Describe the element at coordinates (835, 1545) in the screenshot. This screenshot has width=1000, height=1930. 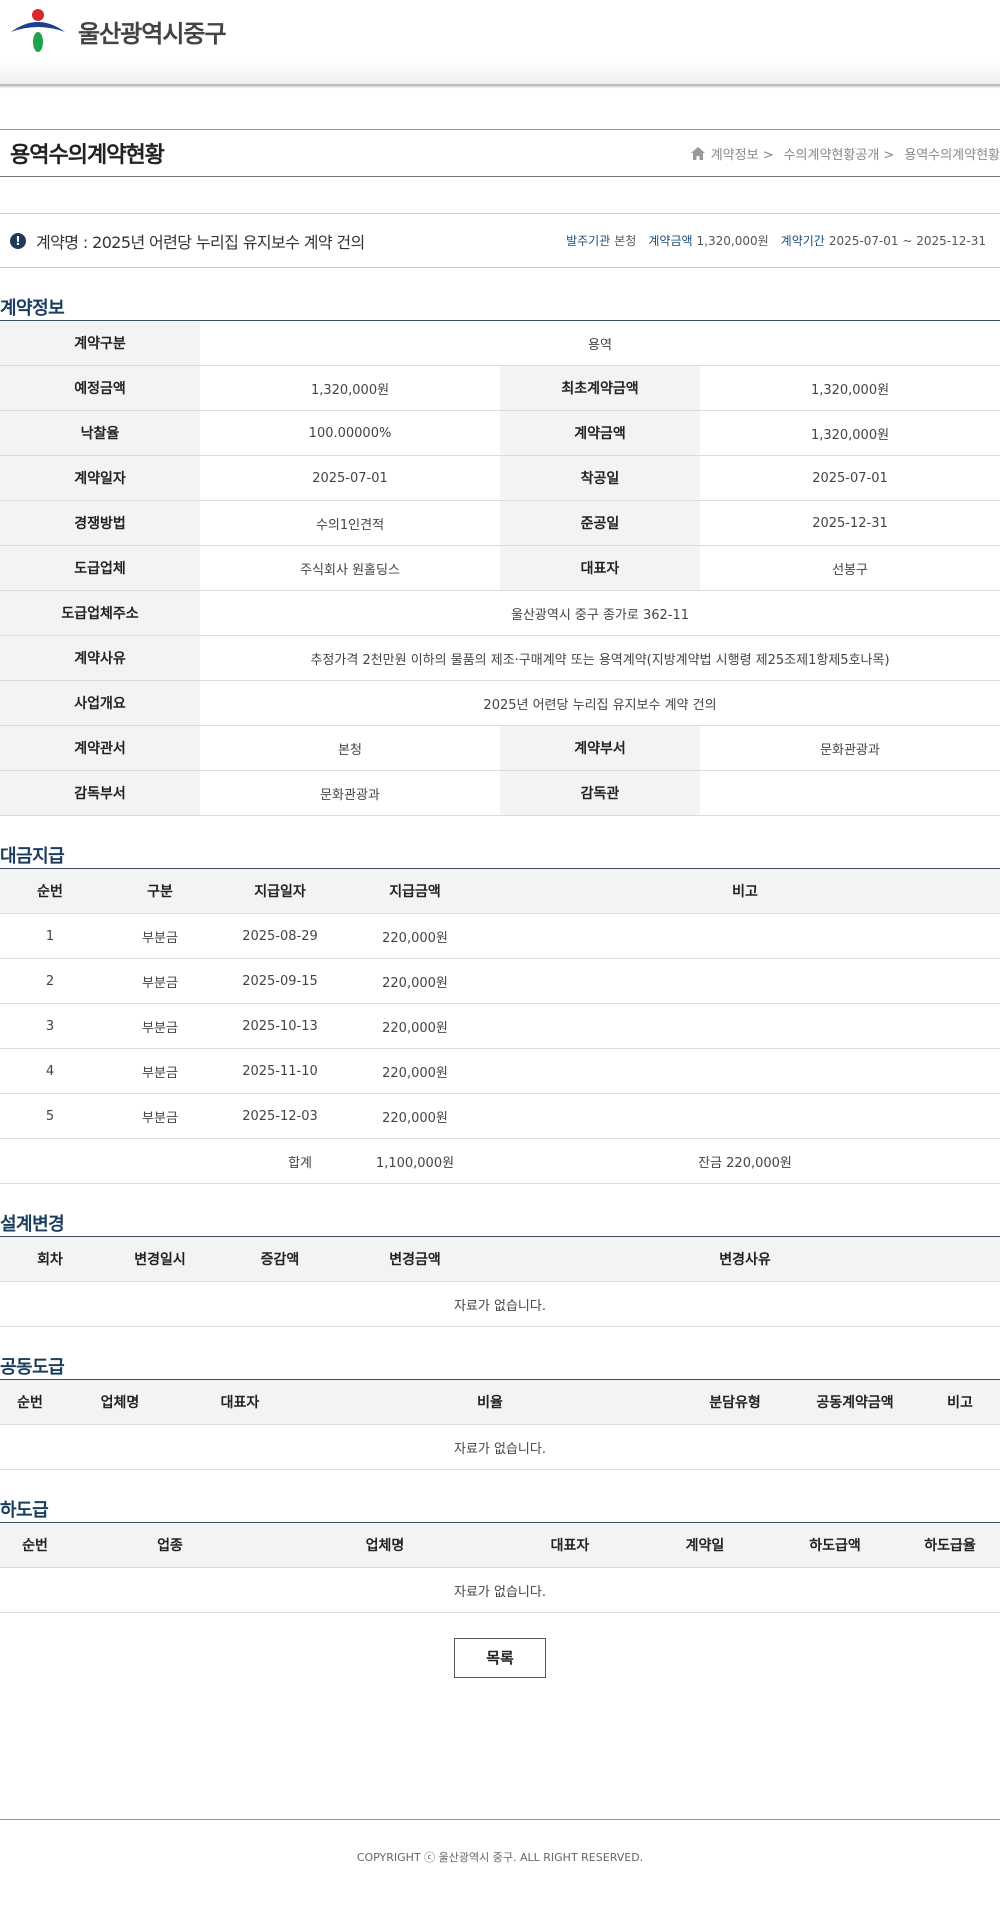
I see `column-header: 하도급액` at that location.